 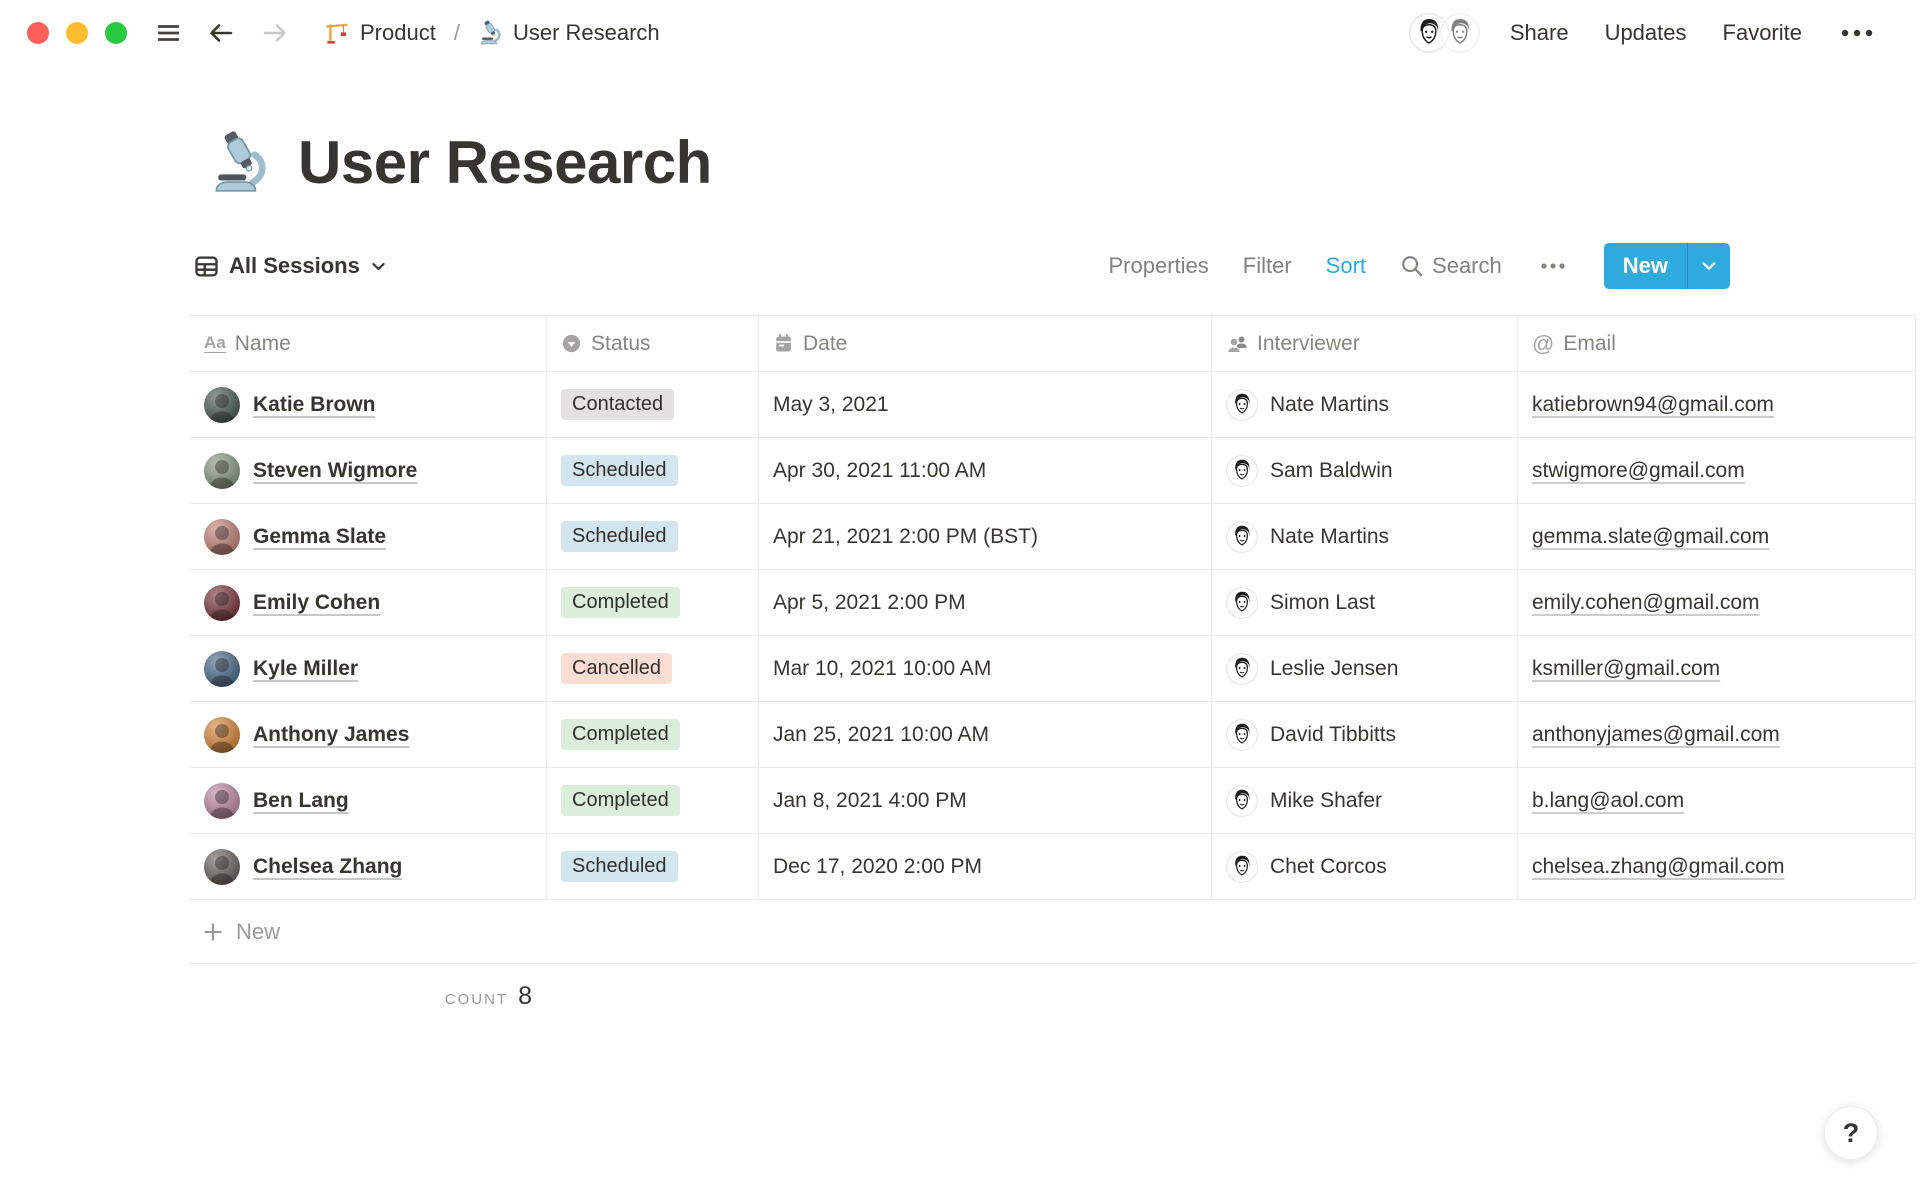 What do you see at coordinates (1053, 932) in the screenshot?
I see `new-row-button: New` at bounding box center [1053, 932].